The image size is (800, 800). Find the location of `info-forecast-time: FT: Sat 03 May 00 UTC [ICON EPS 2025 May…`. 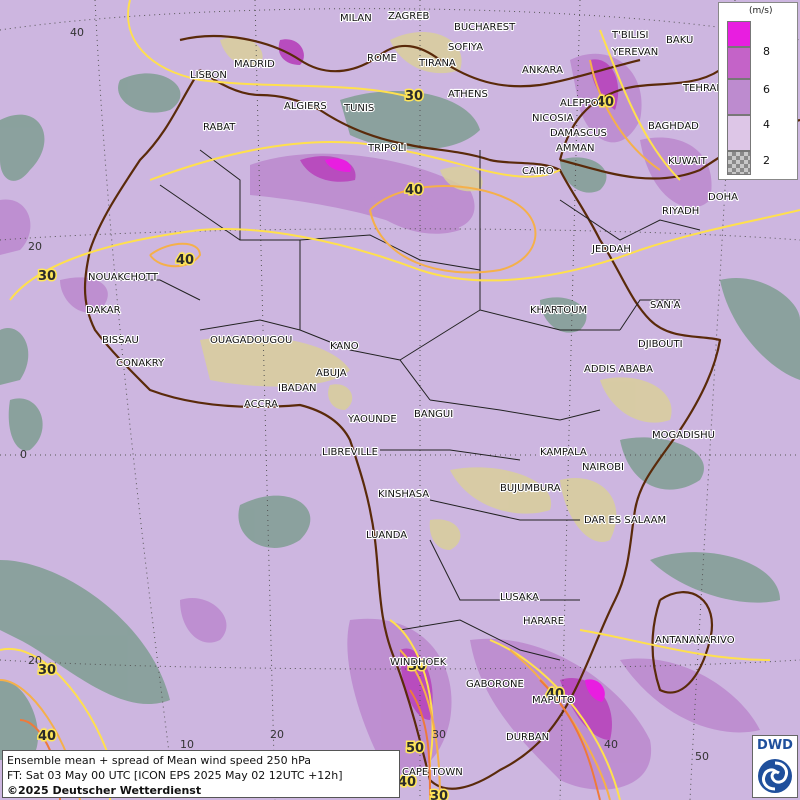

info-forecast-time: FT: Sat 03 May 00 UTC [ICON EPS 2025 May… is located at coordinates (175, 775).